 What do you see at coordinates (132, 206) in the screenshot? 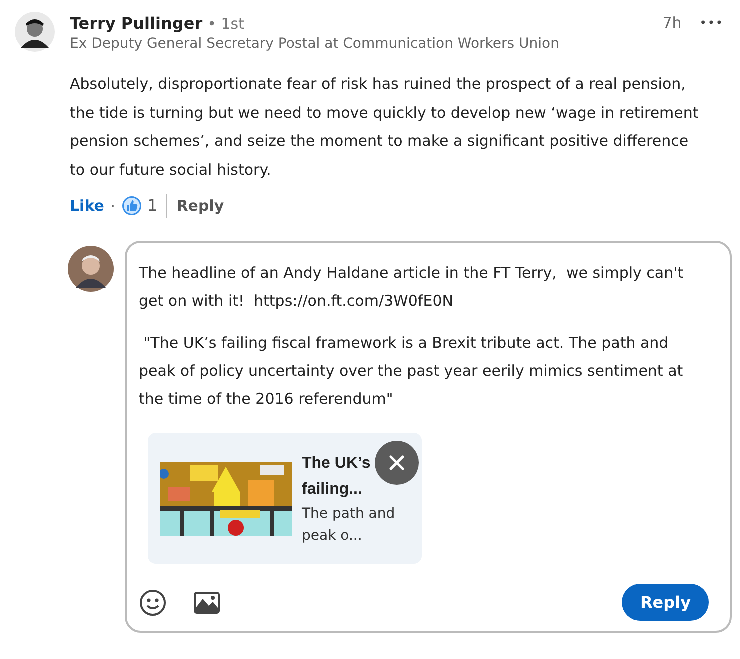
I see `thumbs-up-icon` at bounding box center [132, 206].